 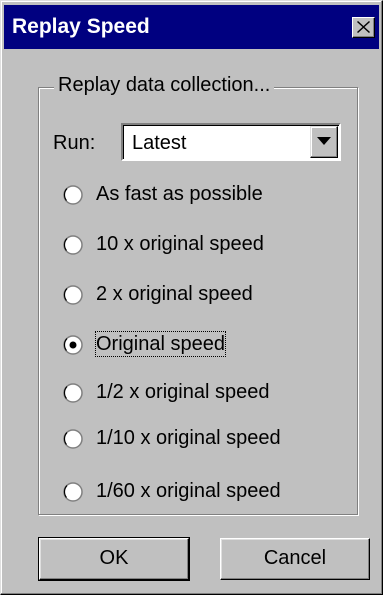 I want to click on ok-button: OK, so click(x=114, y=559).